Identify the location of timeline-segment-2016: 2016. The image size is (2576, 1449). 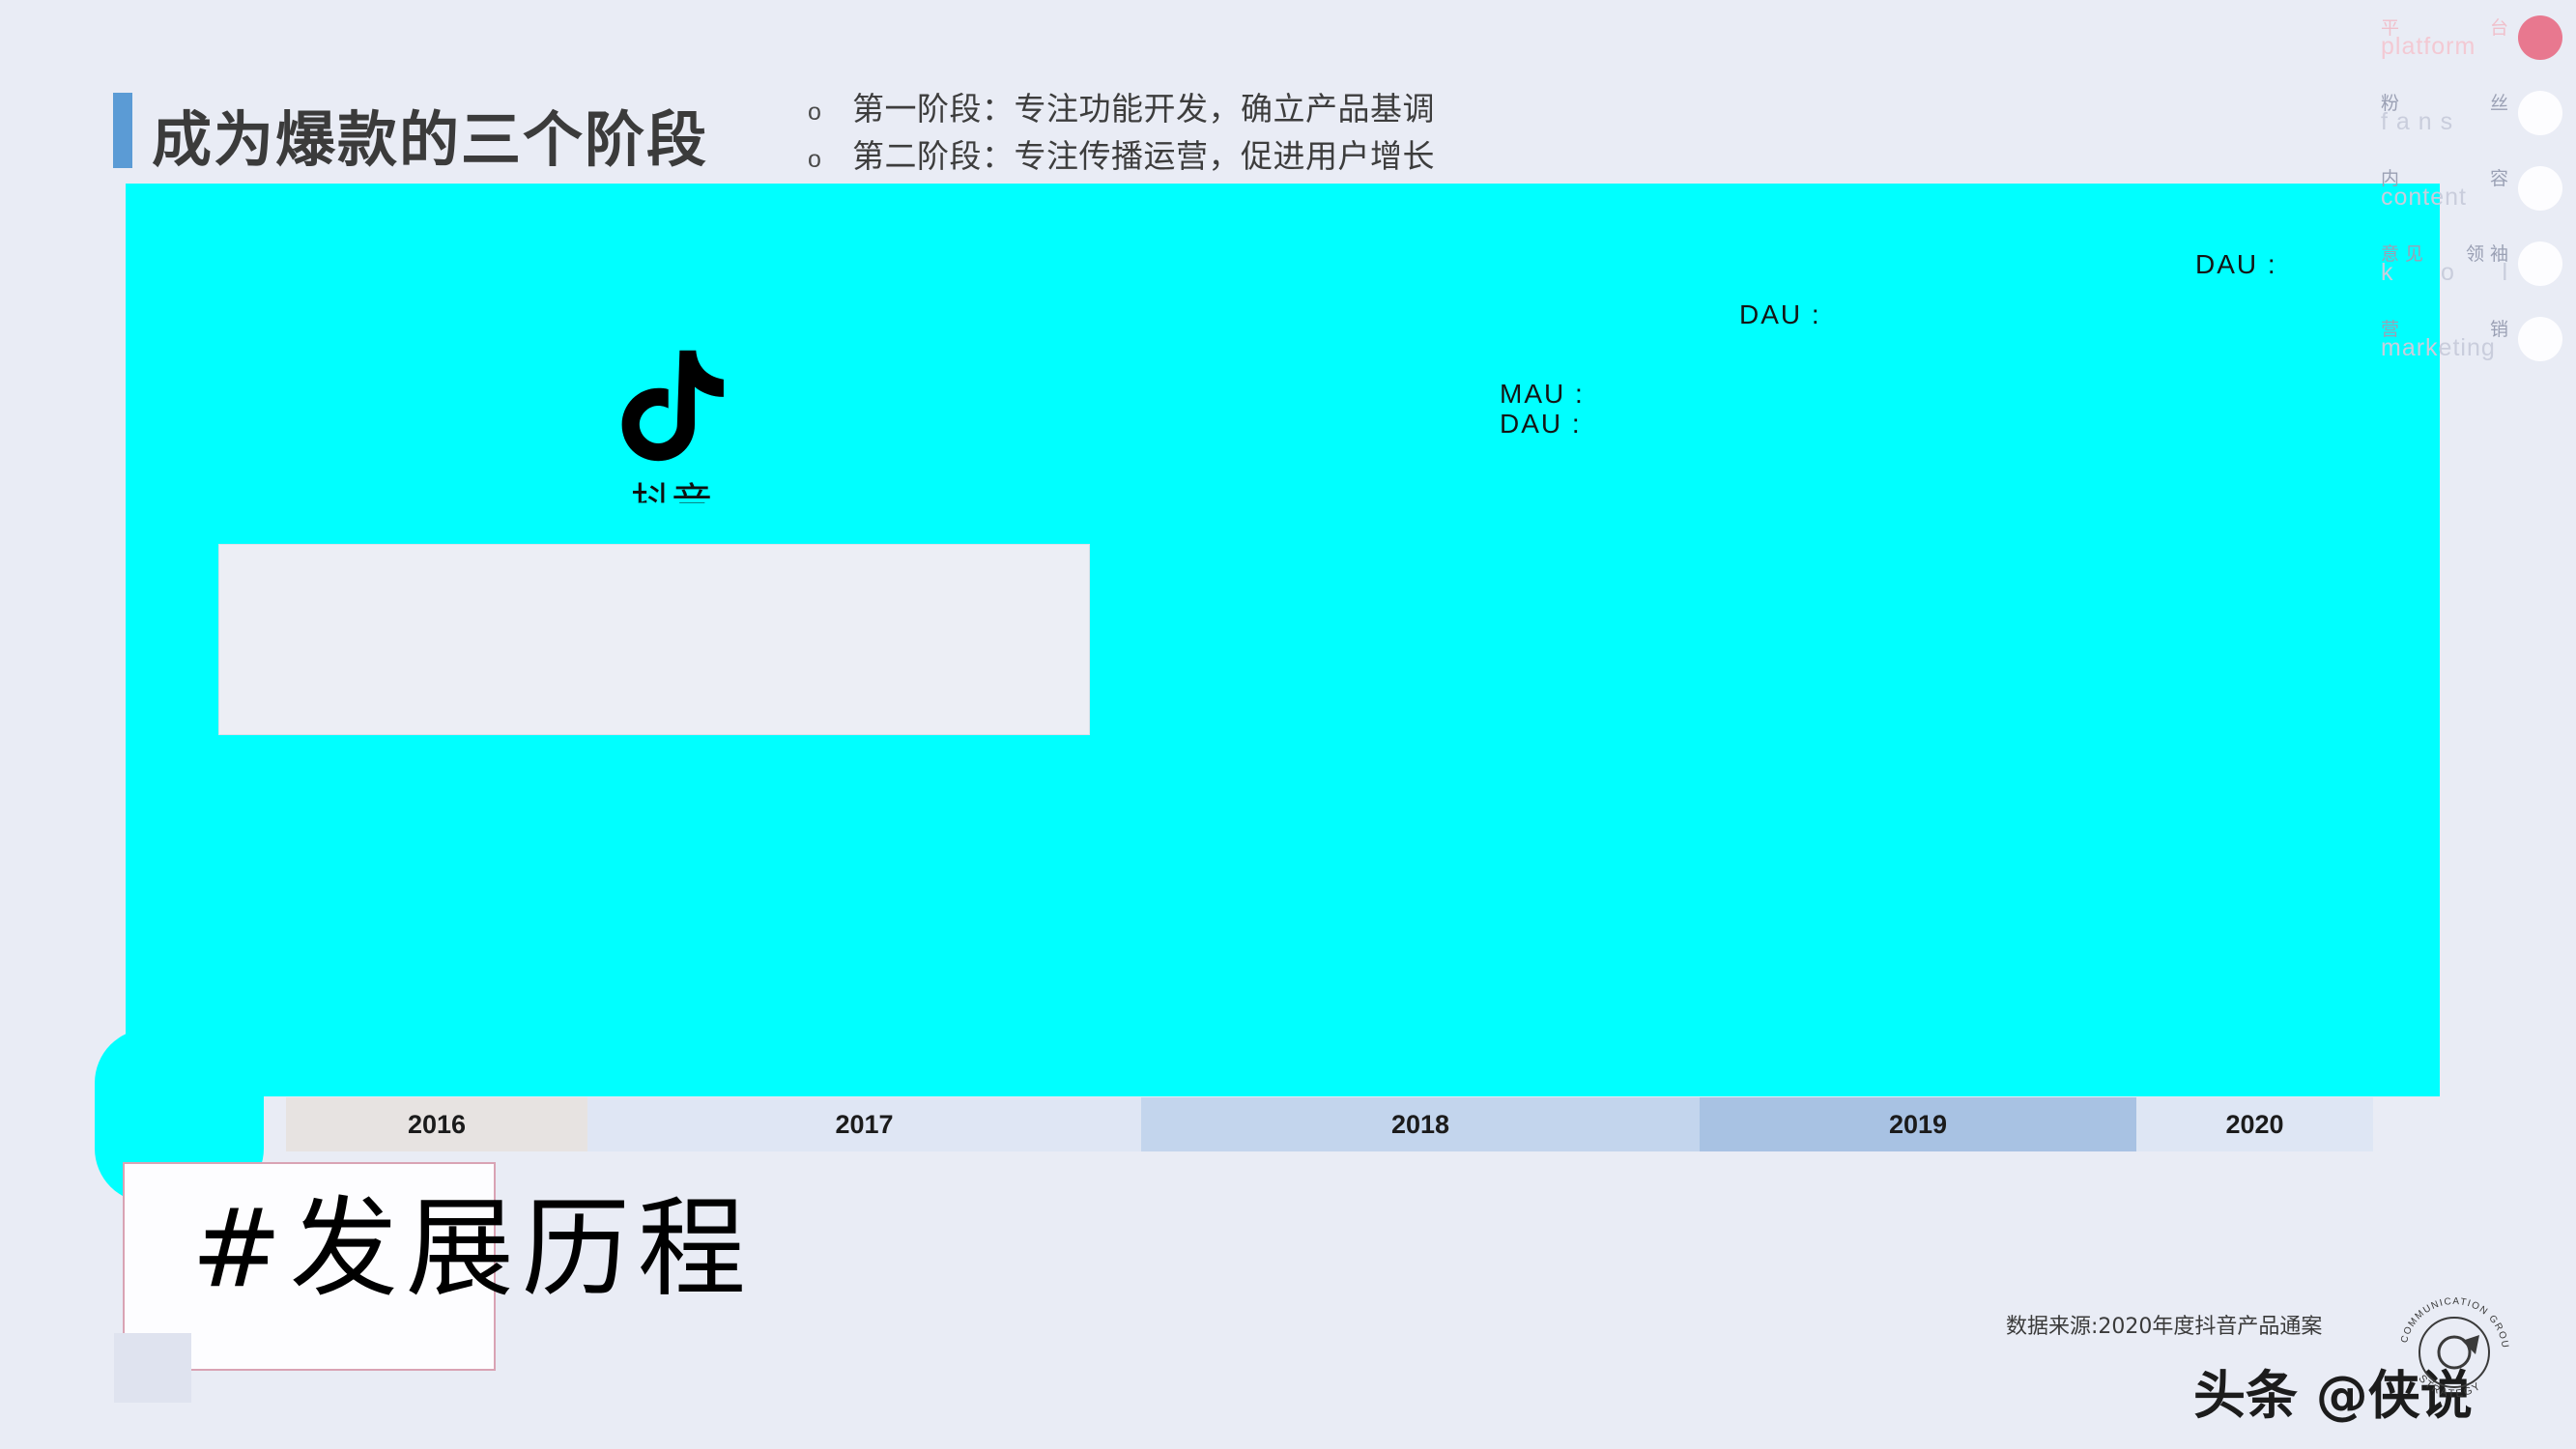
(437, 1124).